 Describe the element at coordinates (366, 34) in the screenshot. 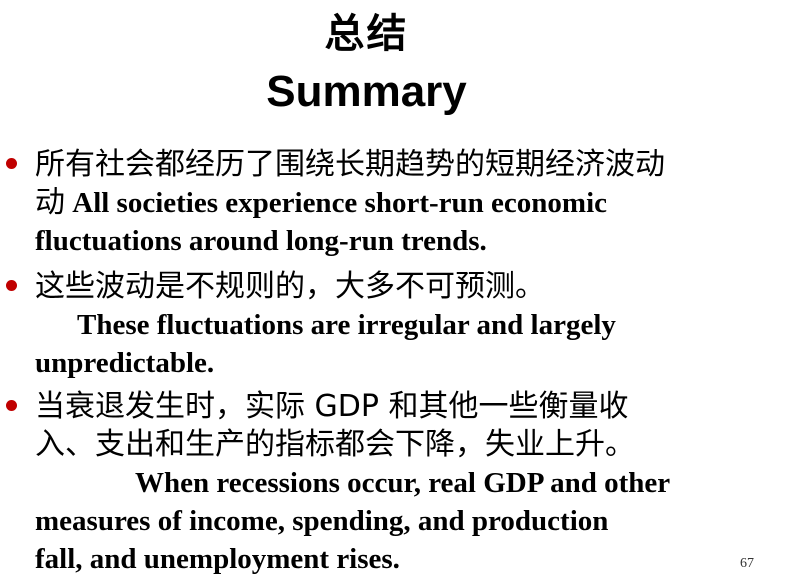

I see `slide-title-chinese: 总结` at that location.